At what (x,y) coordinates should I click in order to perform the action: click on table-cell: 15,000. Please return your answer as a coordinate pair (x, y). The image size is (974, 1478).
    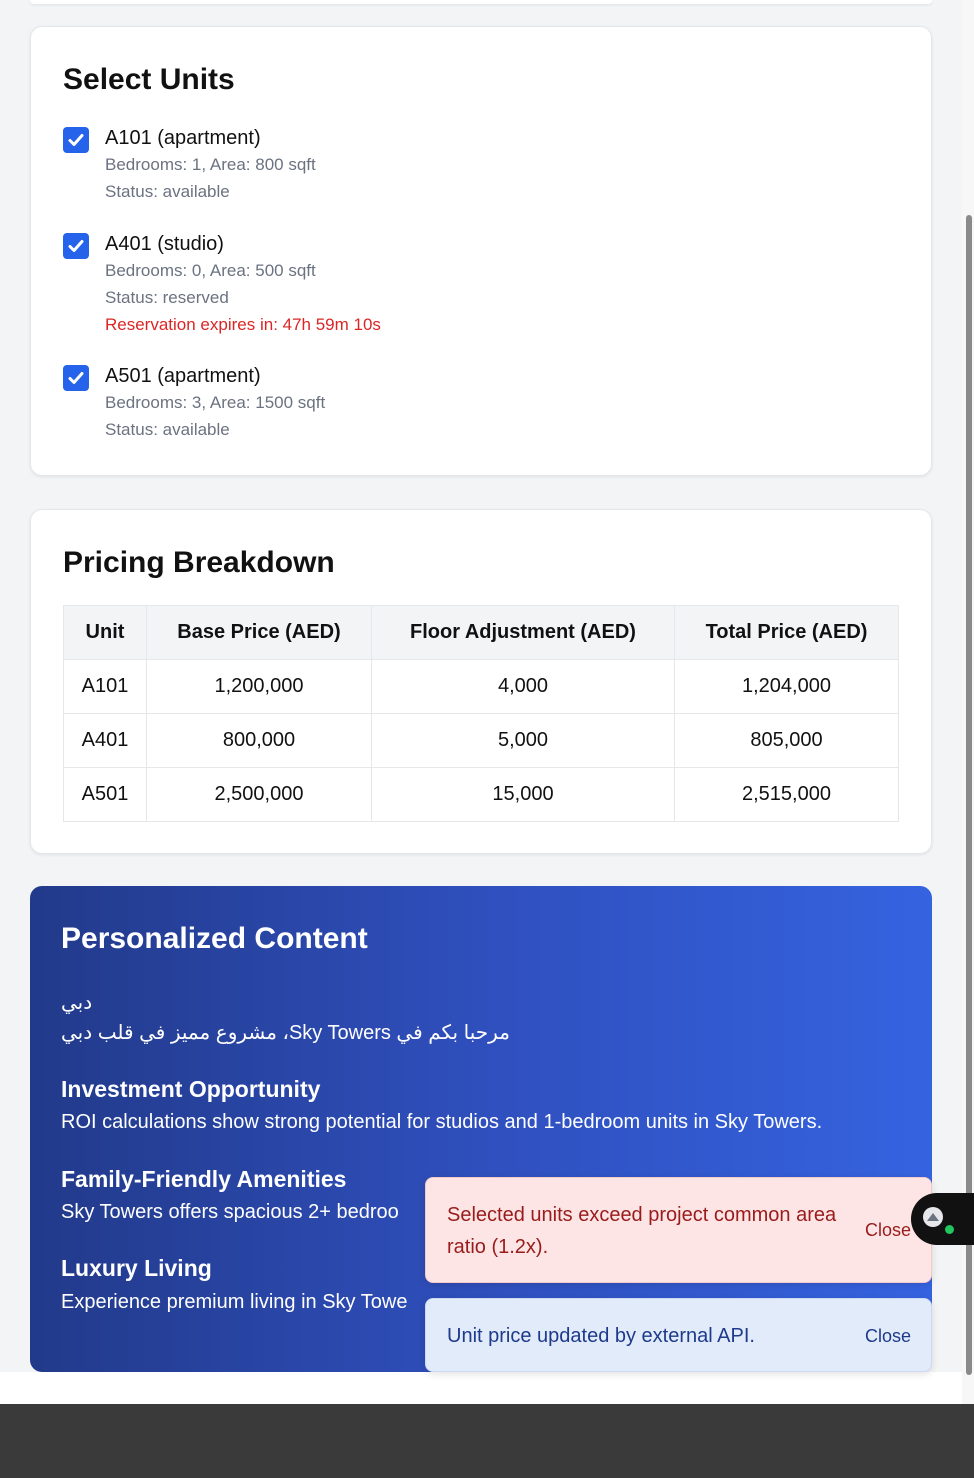
    Looking at the image, I should click on (523, 794).